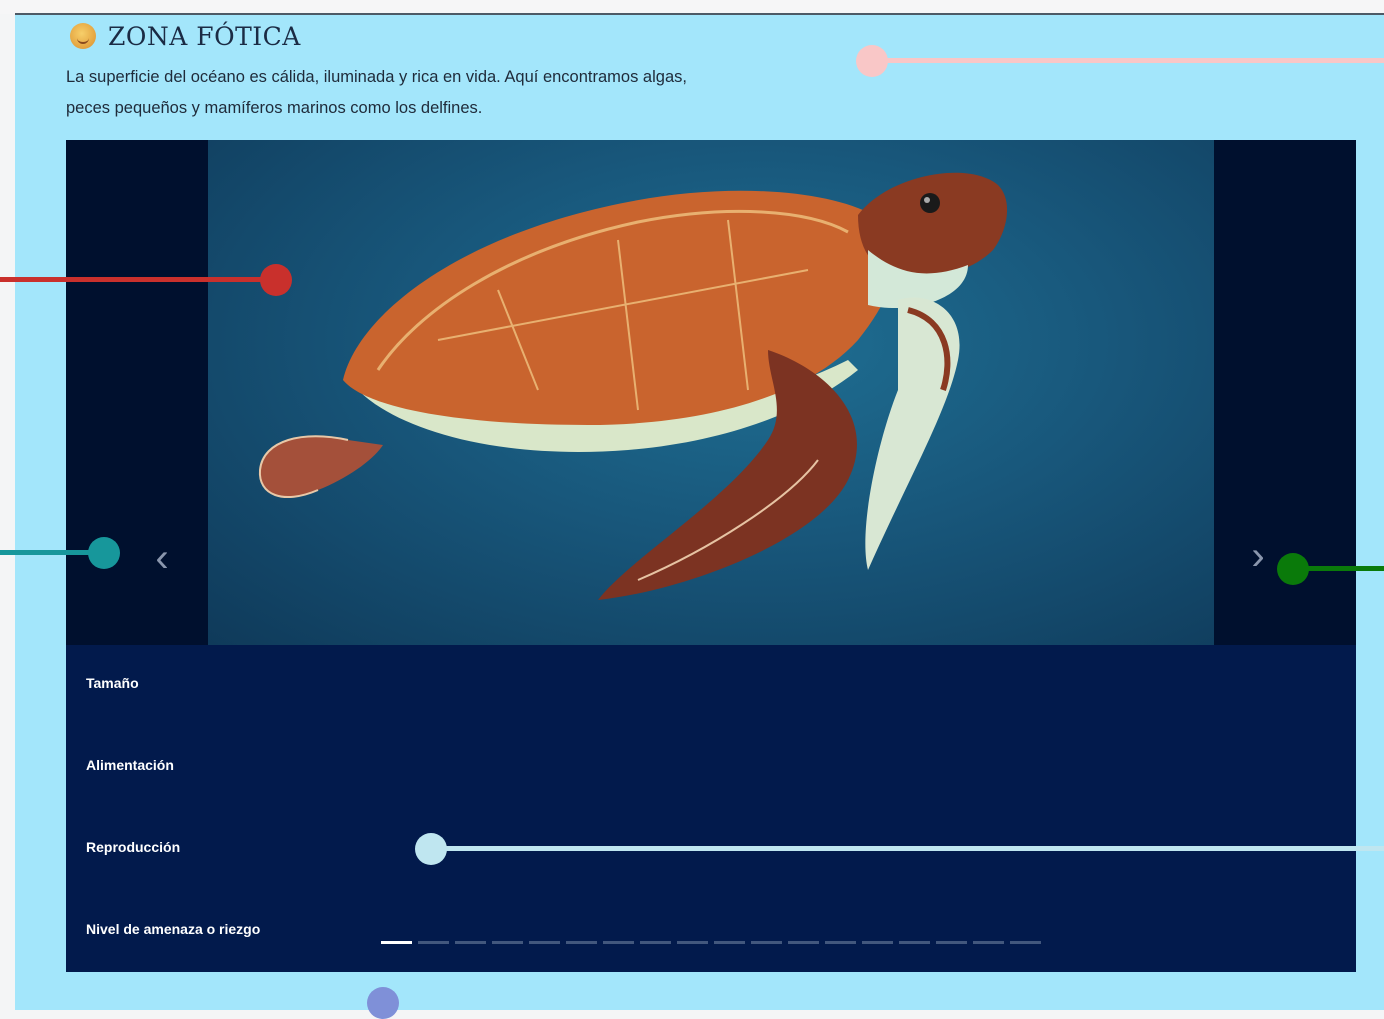 The width and height of the screenshot is (1384, 1019). What do you see at coordinates (383, 1003) in the screenshot?
I see `annotation-marker-periwinkle` at bounding box center [383, 1003].